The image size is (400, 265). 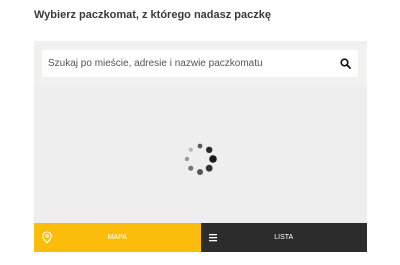 I want to click on tab-map-label: MAPA, so click(x=117, y=237).